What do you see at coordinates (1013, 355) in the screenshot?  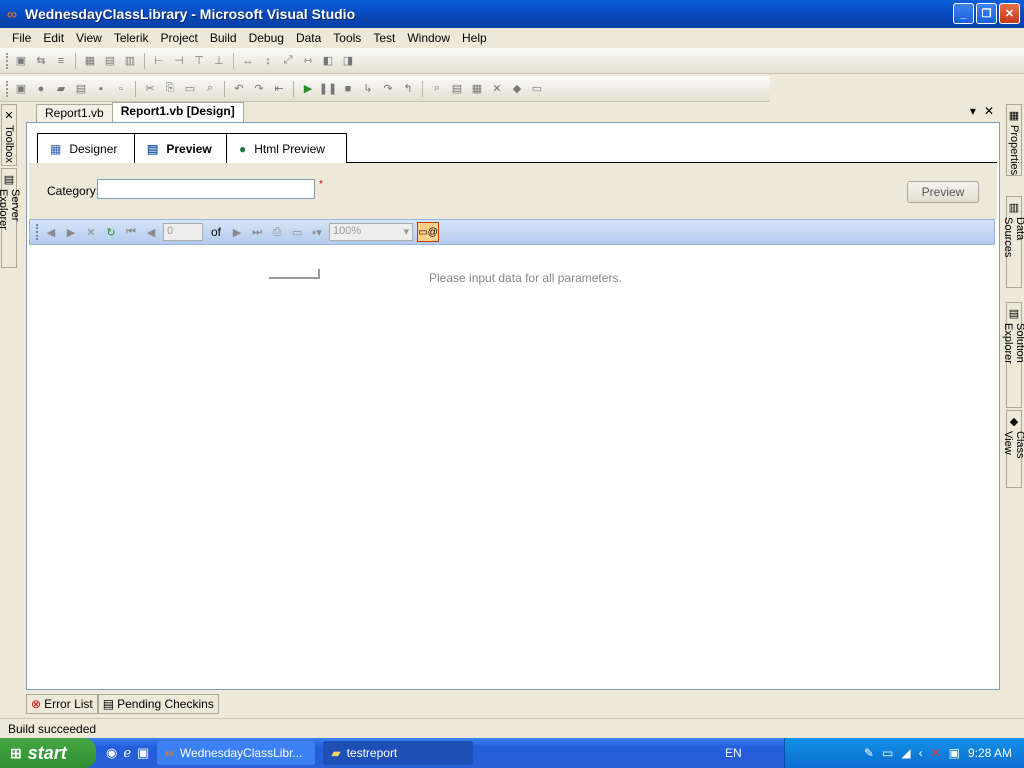 I see `solution-explorer-tab: ▤ Solution Explorer` at bounding box center [1013, 355].